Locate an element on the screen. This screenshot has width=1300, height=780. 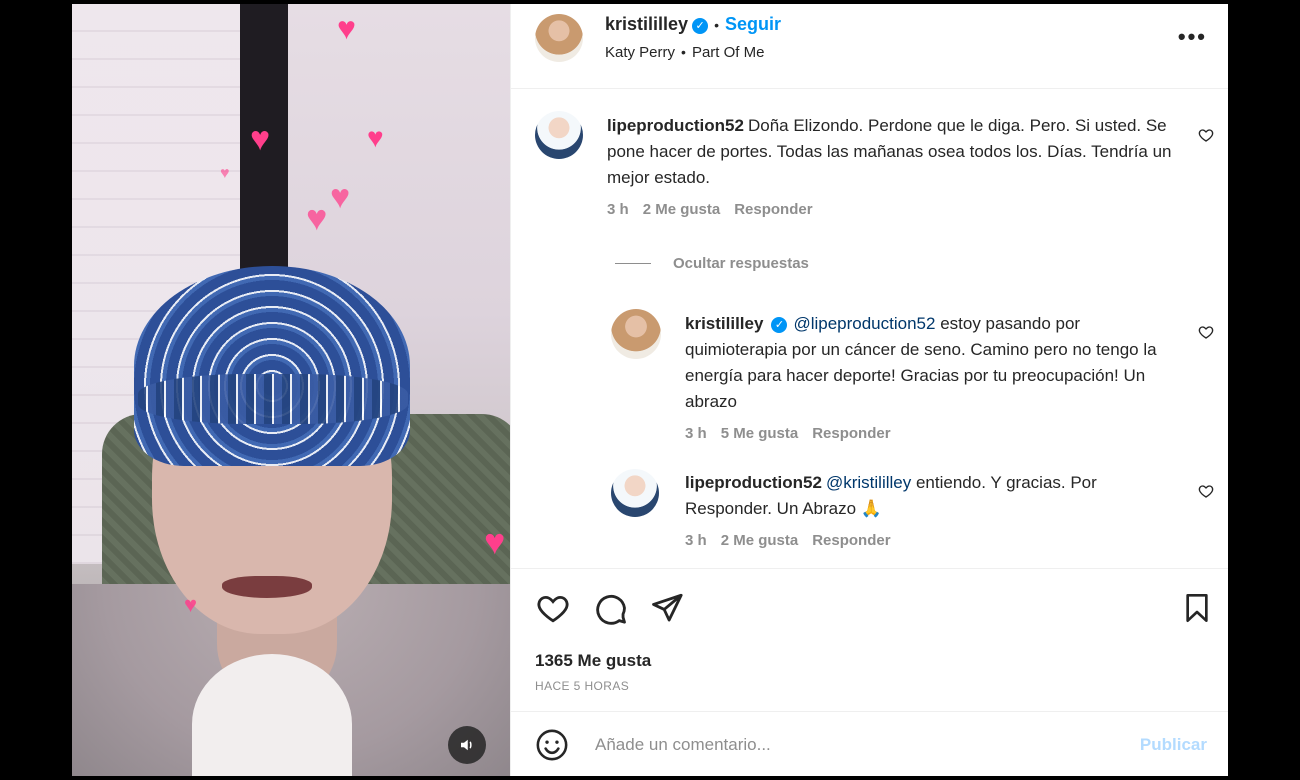
audio-title: Part Of Me is located at coordinates (728, 52).